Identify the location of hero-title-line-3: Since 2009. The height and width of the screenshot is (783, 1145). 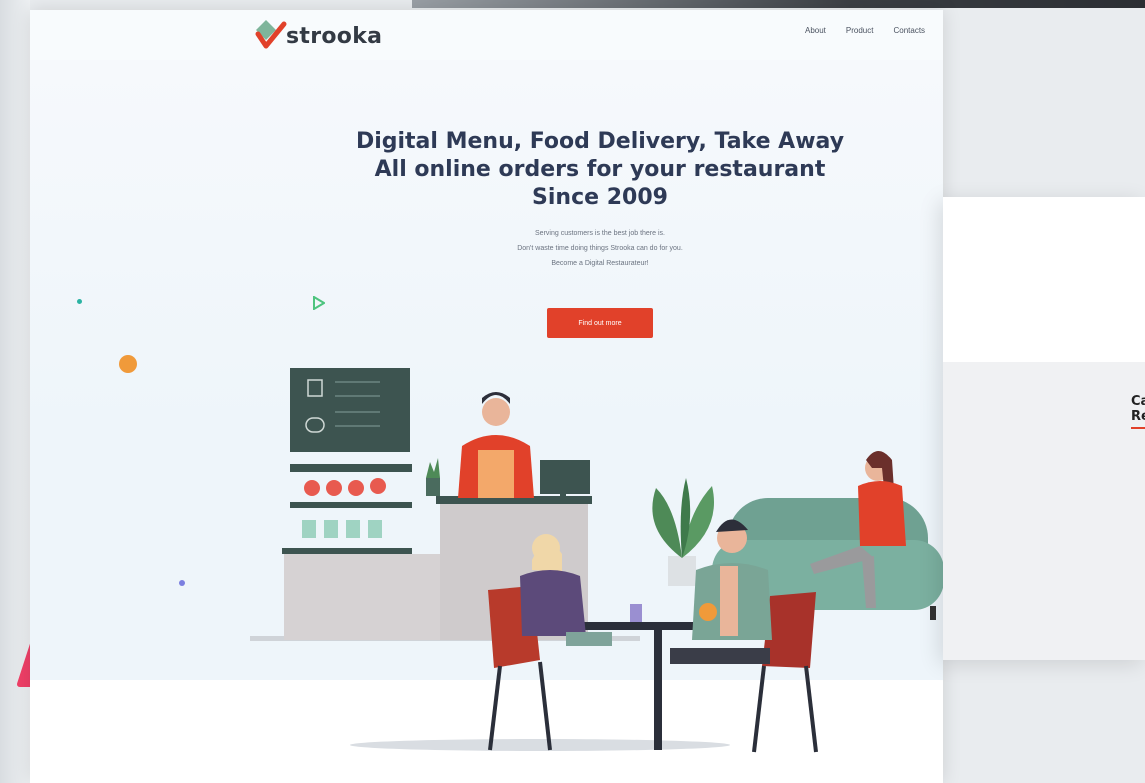
(600, 197).